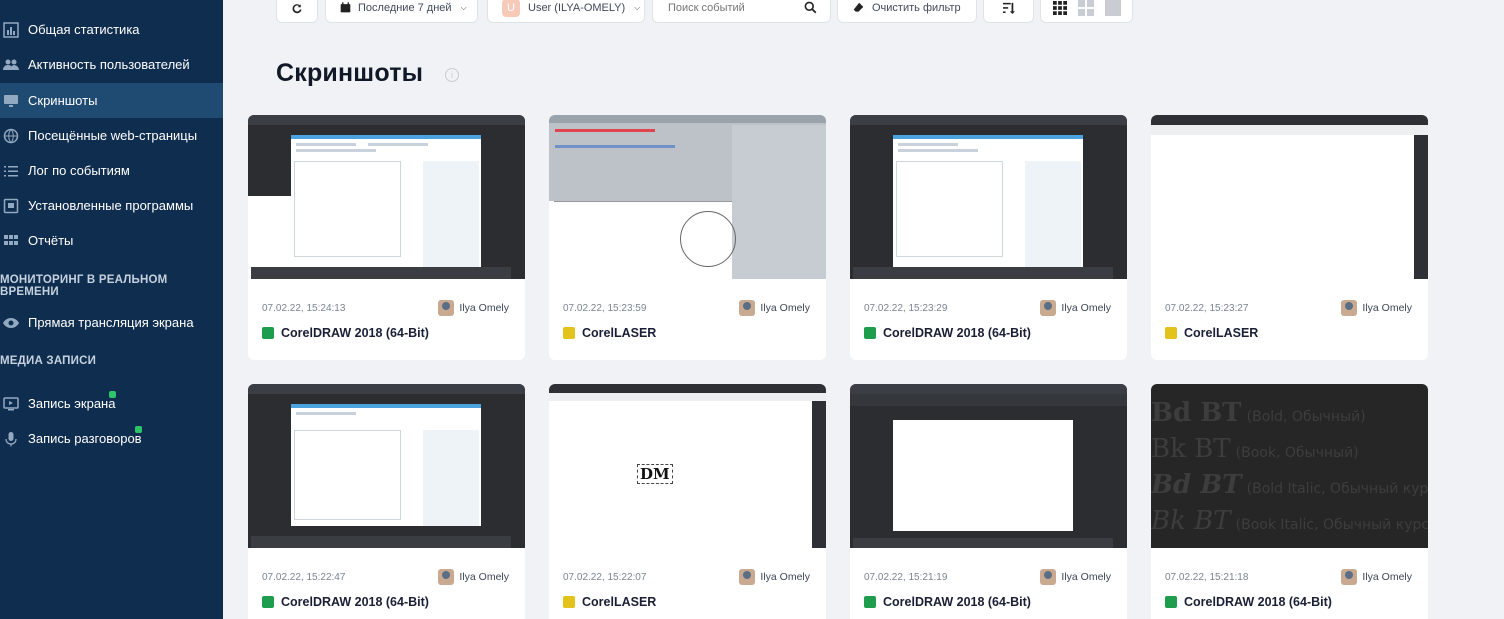 This screenshot has width=1504, height=619. What do you see at coordinates (655, 474) in the screenshot?
I see `dm-logo-text: DM` at bounding box center [655, 474].